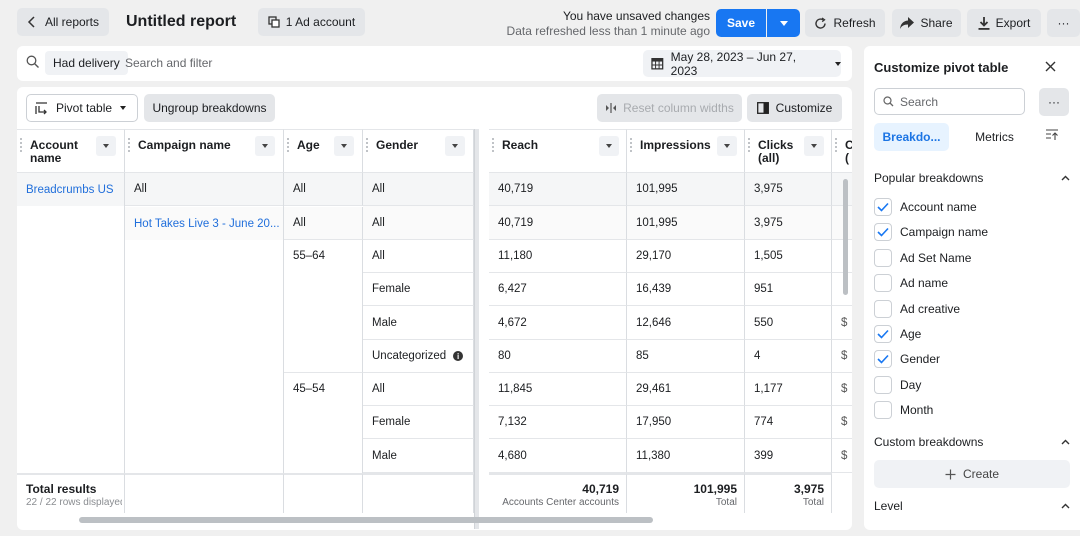 The width and height of the screenshot is (1080, 536). I want to click on column-header-impressions: Impressions, so click(686, 151).